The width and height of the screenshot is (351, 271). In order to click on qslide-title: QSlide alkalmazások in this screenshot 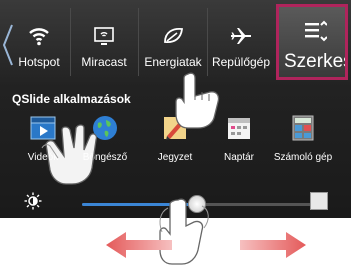, I will do `click(71, 99)`.